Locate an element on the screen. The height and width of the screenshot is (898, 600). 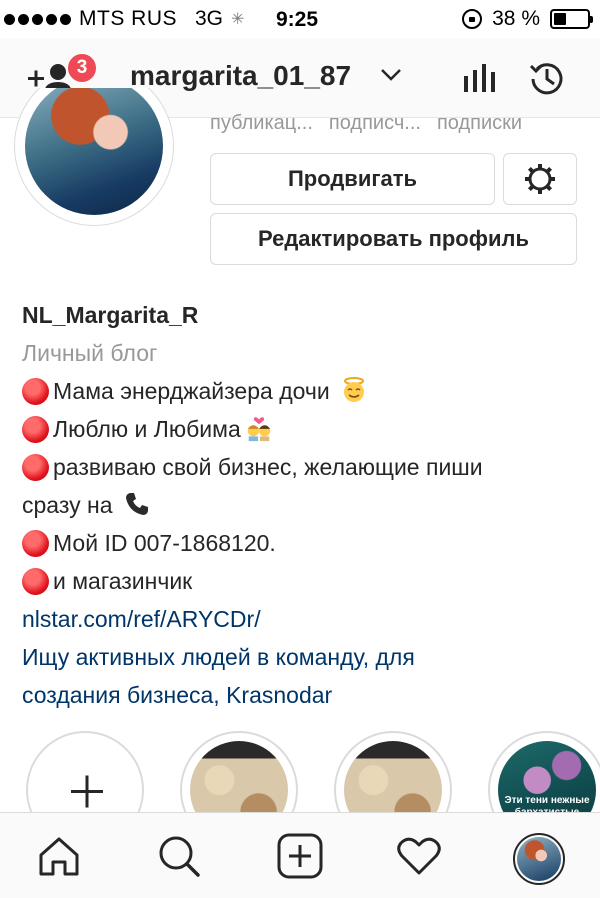
profile-category: Личный блог is located at coordinates (90, 353).